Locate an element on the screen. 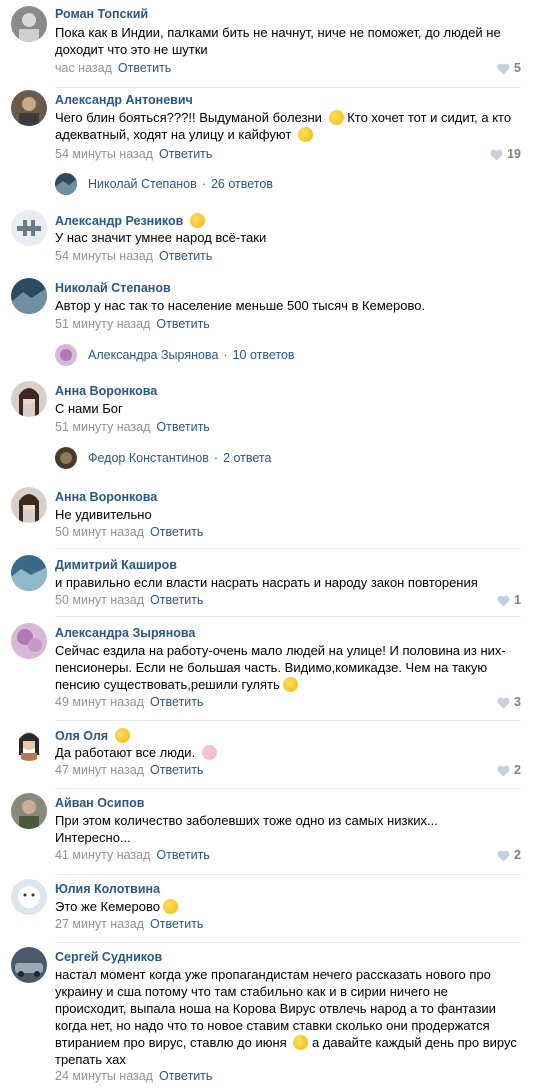  comment-author: Сергей Судников is located at coordinates (108, 957).